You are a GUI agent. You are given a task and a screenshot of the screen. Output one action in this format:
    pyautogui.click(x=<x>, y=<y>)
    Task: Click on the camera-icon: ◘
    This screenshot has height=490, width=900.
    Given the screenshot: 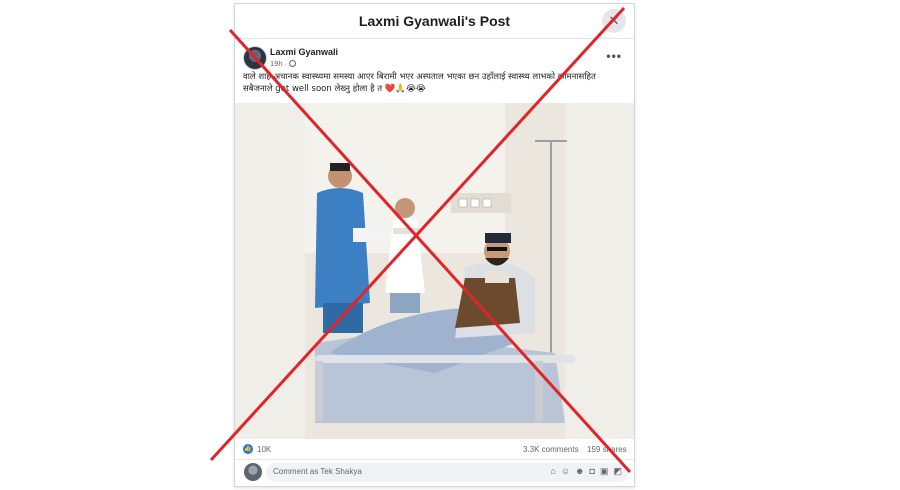 What is the action you would take?
    pyautogui.click(x=592, y=471)
    